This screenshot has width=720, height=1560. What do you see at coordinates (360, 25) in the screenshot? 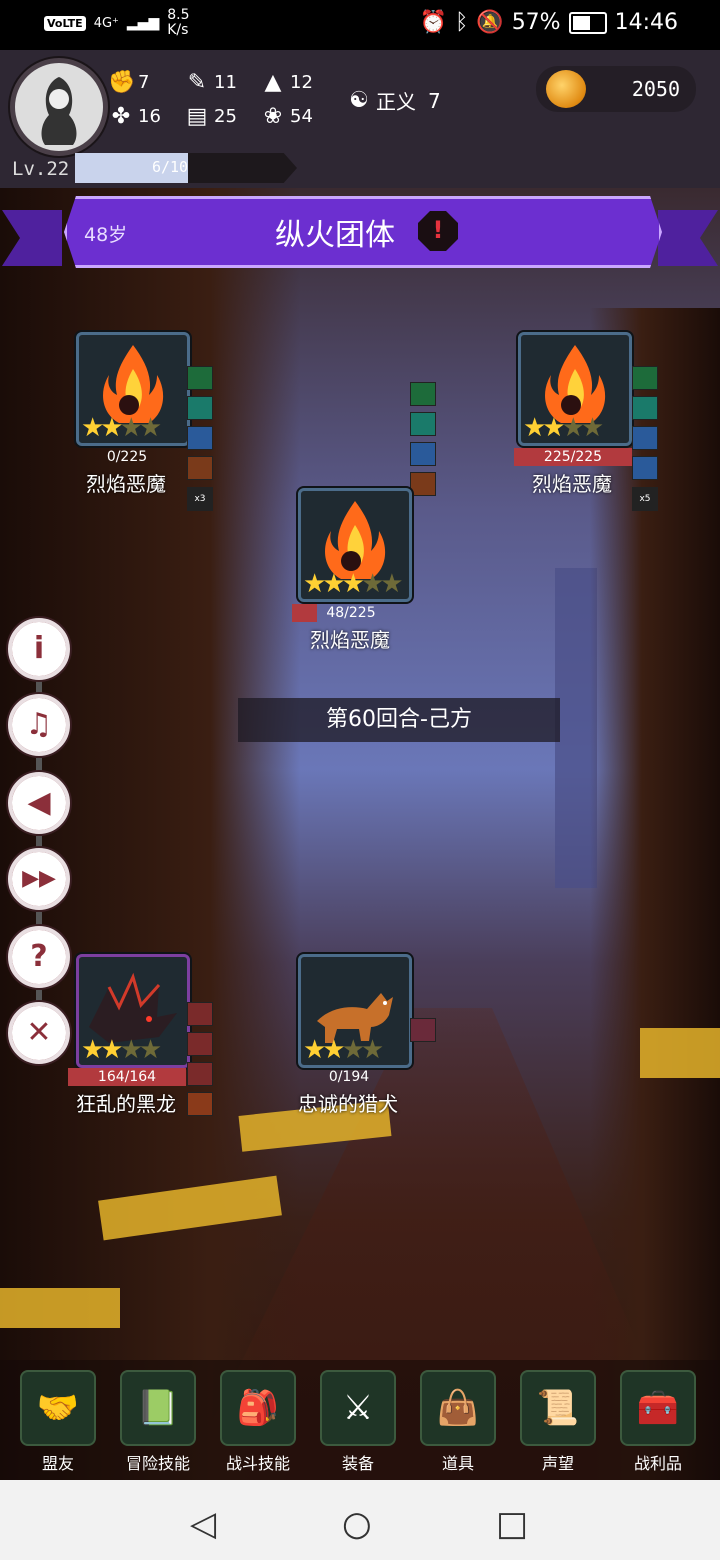
I see `system-status-bar: VoLTE 4G⁺ ▂▄▆ 8.5 K/s ⏰ ᛒ 🔕 57% 14:46` at bounding box center [360, 25].